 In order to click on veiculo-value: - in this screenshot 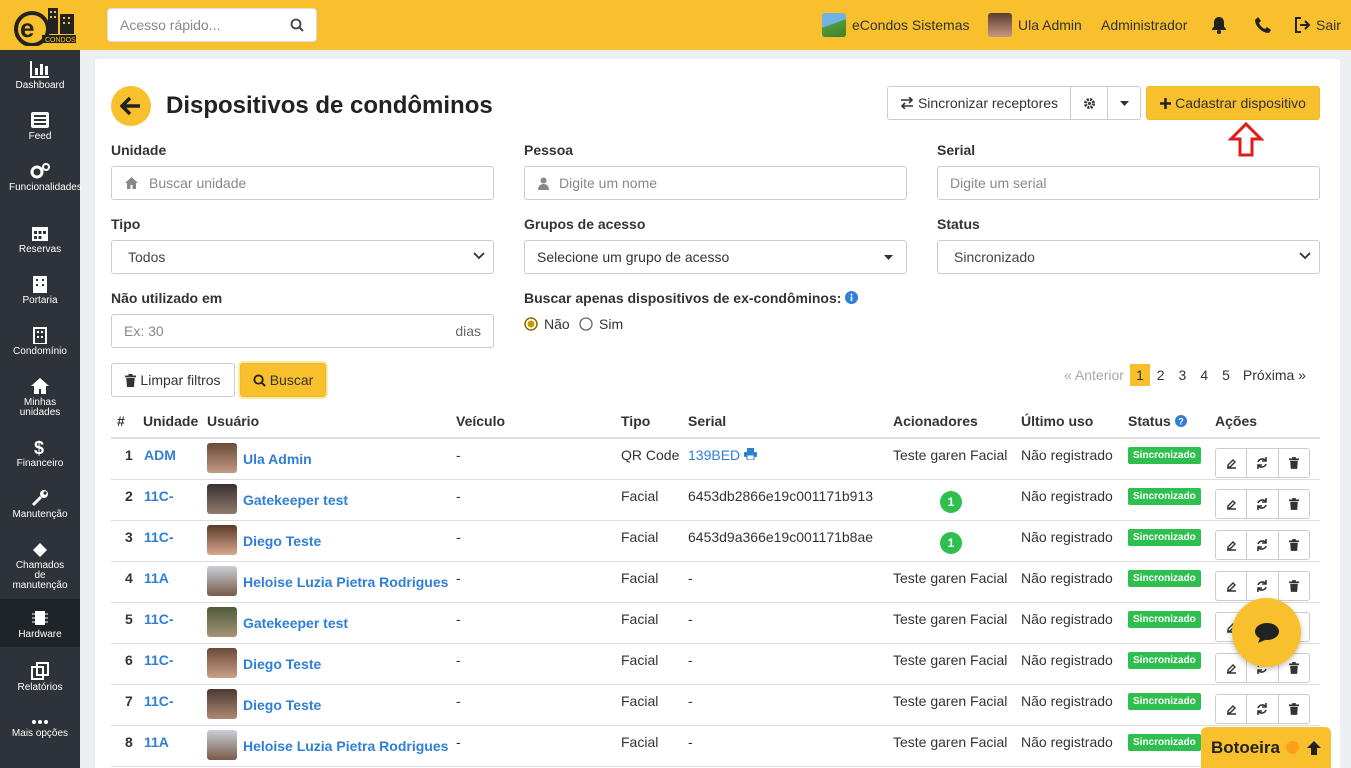, I will do `click(458, 578)`.